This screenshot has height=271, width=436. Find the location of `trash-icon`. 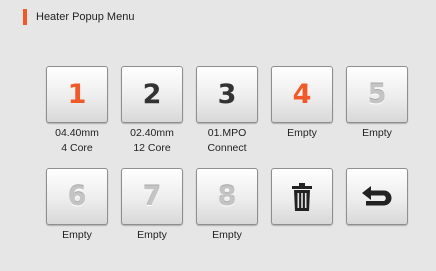

trash-icon is located at coordinates (302, 196).